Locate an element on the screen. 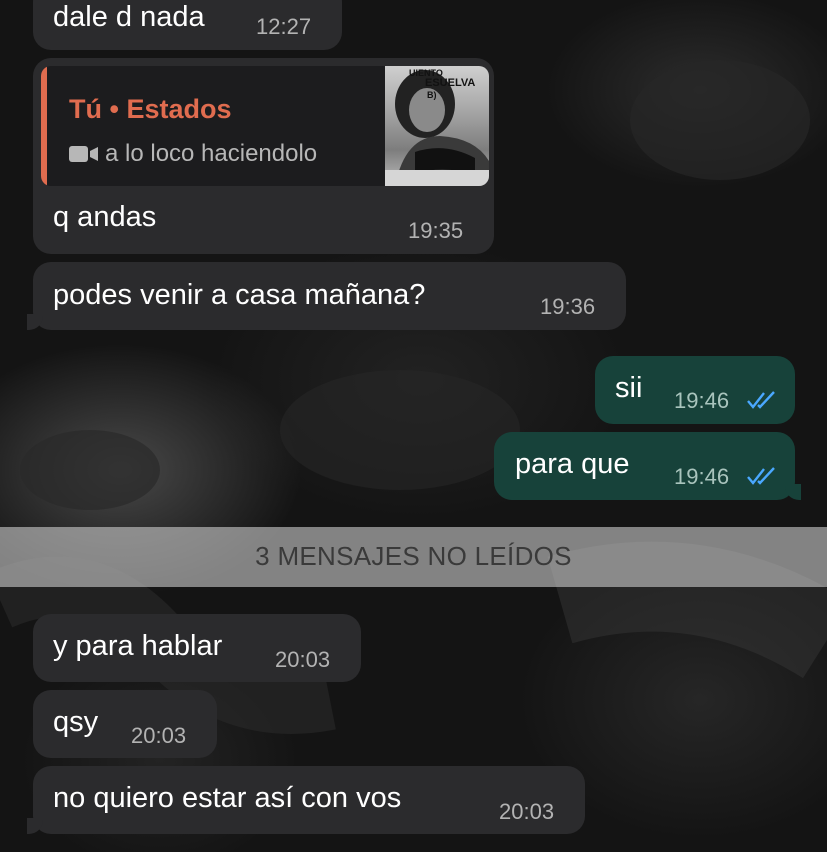  message-bubble-incoming: no quiero estar así con vos 20:03 is located at coordinates (306, 800).